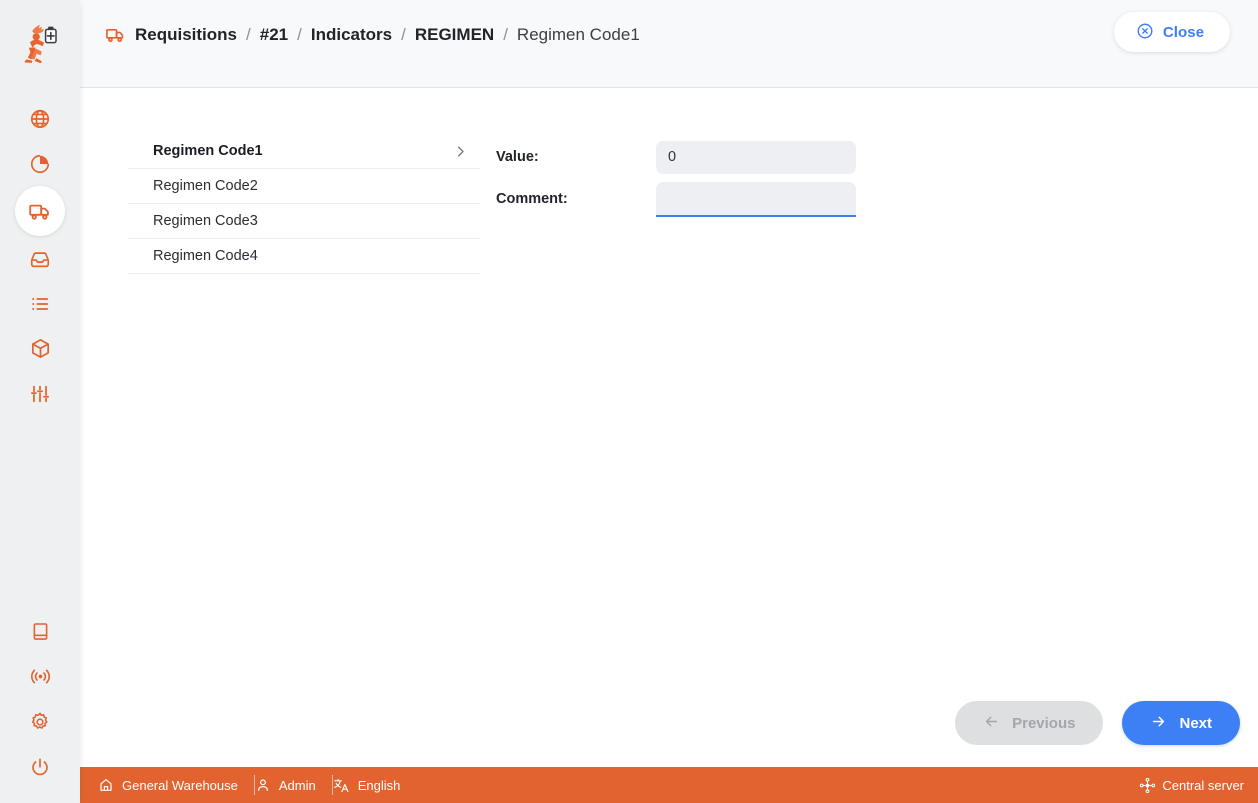  I want to click on breadcrumb-item-indicators: Indicators, so click(351, 34).